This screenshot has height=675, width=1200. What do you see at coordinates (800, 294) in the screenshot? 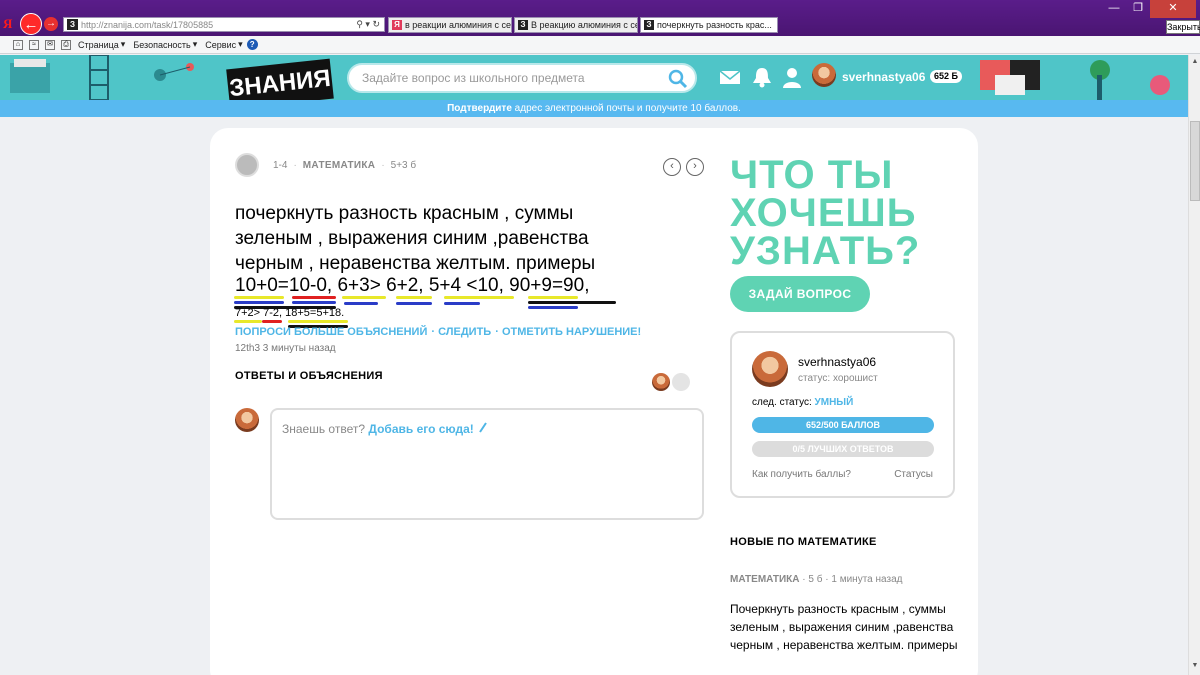
I see `ask-question-button: ЗАДАЙ ВОПРОС` at bounding box center [800, 294].